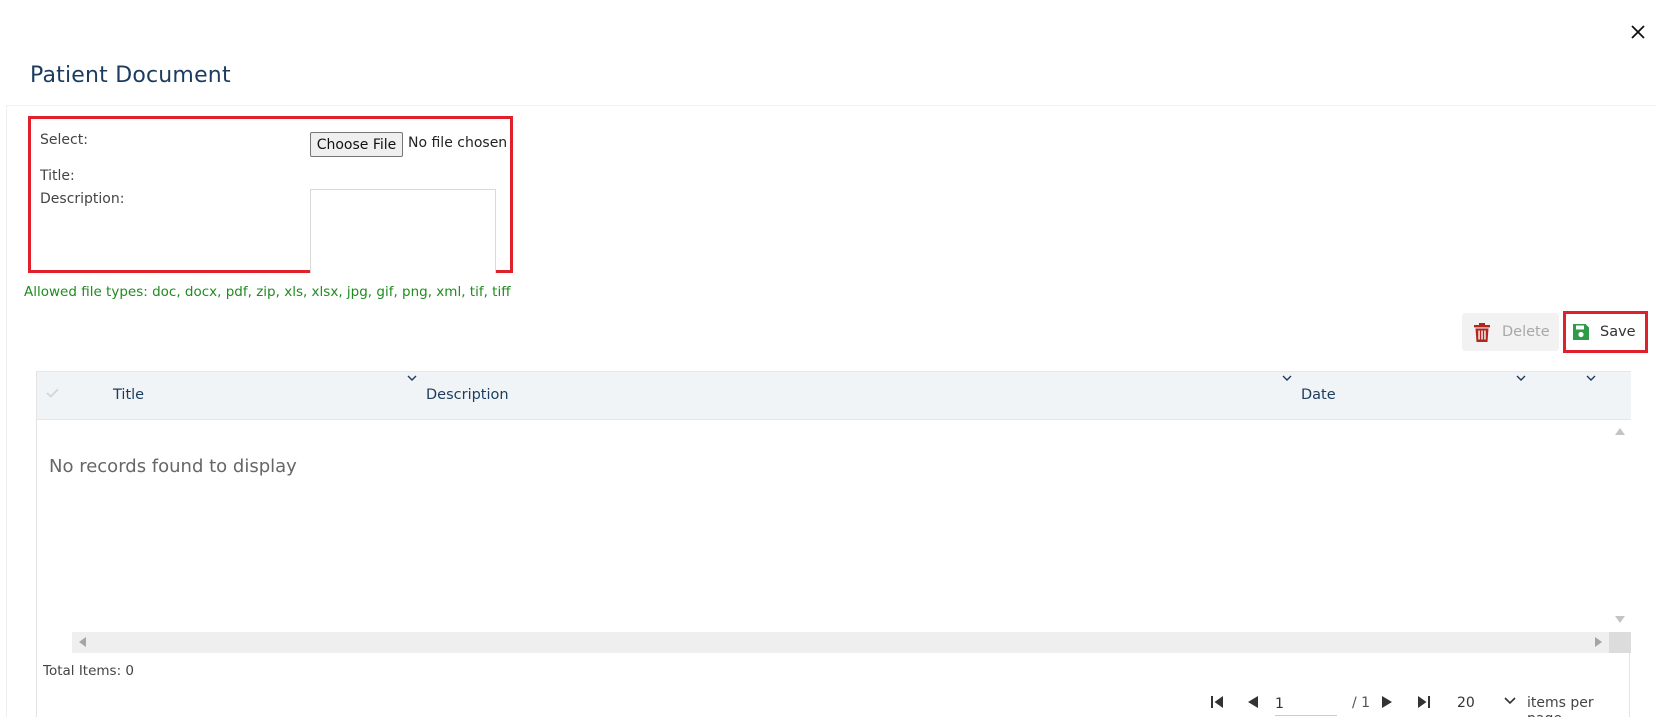 The height and width of the screenshot is (717, 1656). Describe the element at coordinates (1581, 332) in the screenshot. I see `floppy-disk-icon` at that location.